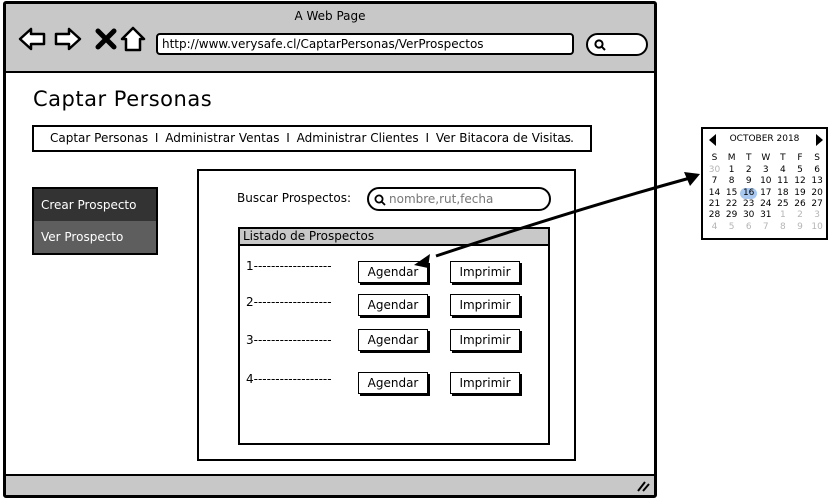 The image size is (831, 502). Describe the element at coordinates (714, 193) in the screenshot. I see `calendar-day: 14` at that location.